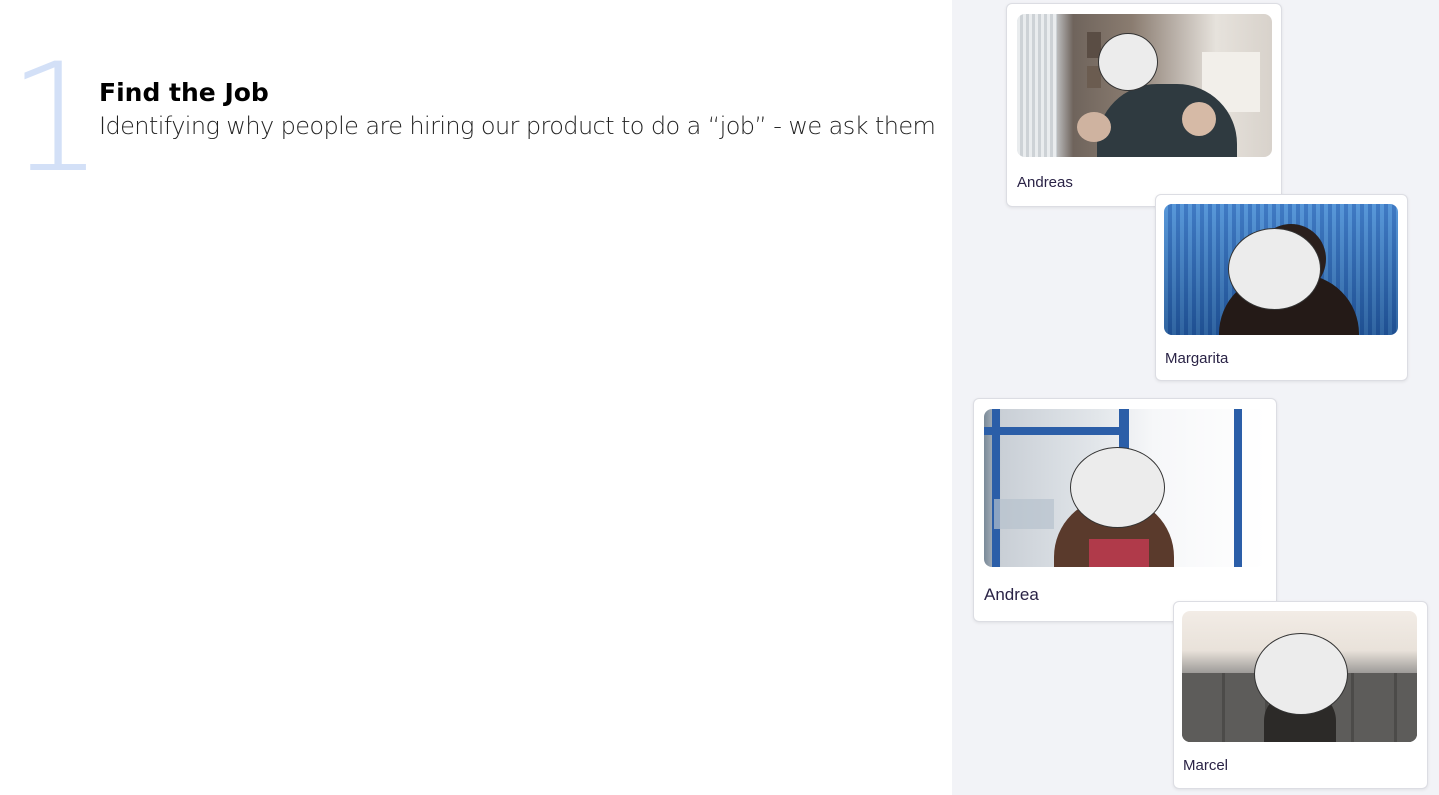 This screenshot has width=1439, height=795. I want to click on participant-tile-marcel: Marcel, so click(1300, 695).